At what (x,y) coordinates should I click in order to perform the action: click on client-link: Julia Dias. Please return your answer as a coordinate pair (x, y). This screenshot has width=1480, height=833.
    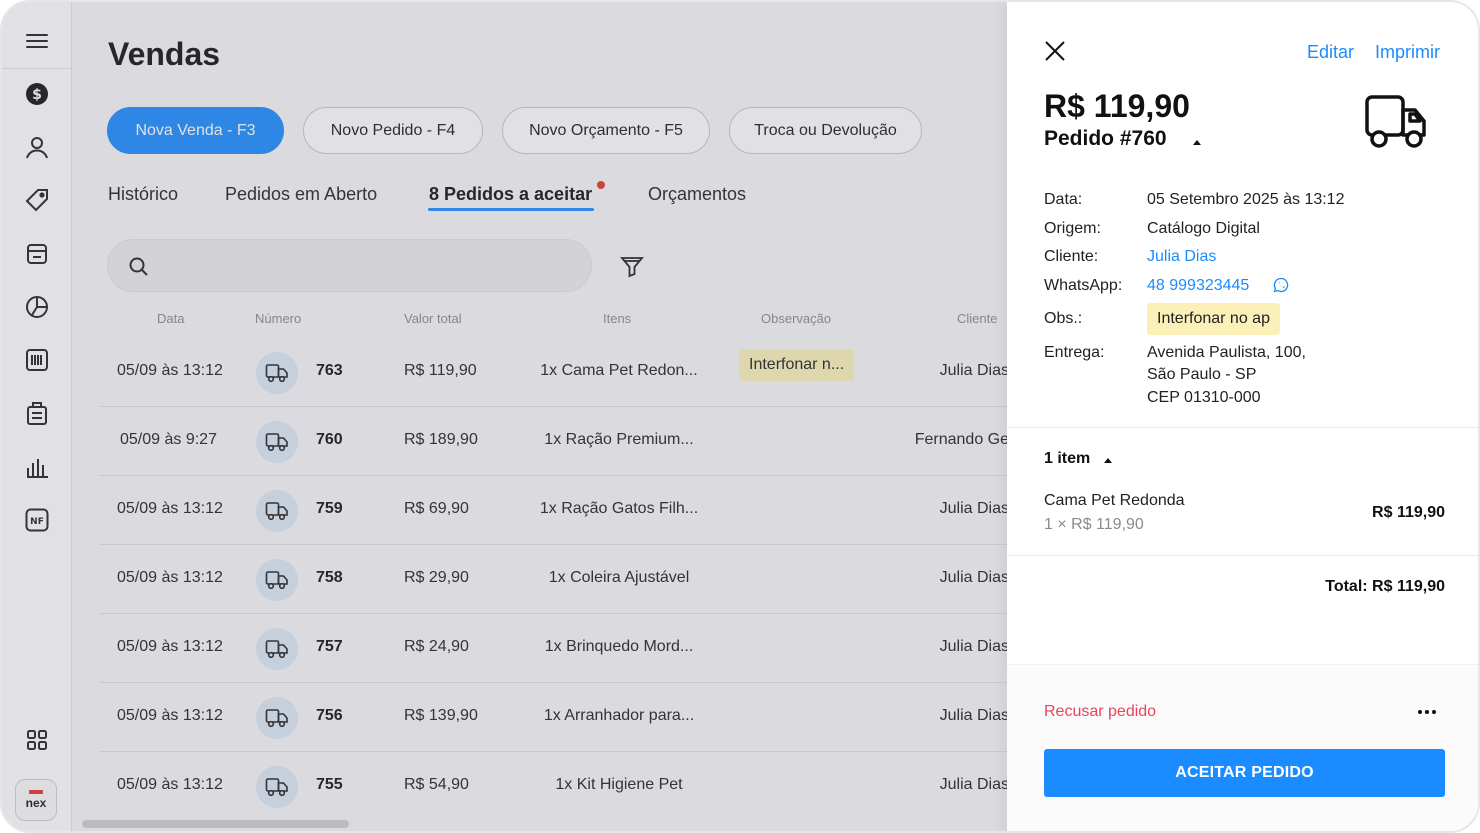
    Looking at the image, I should click on (1181, 257).